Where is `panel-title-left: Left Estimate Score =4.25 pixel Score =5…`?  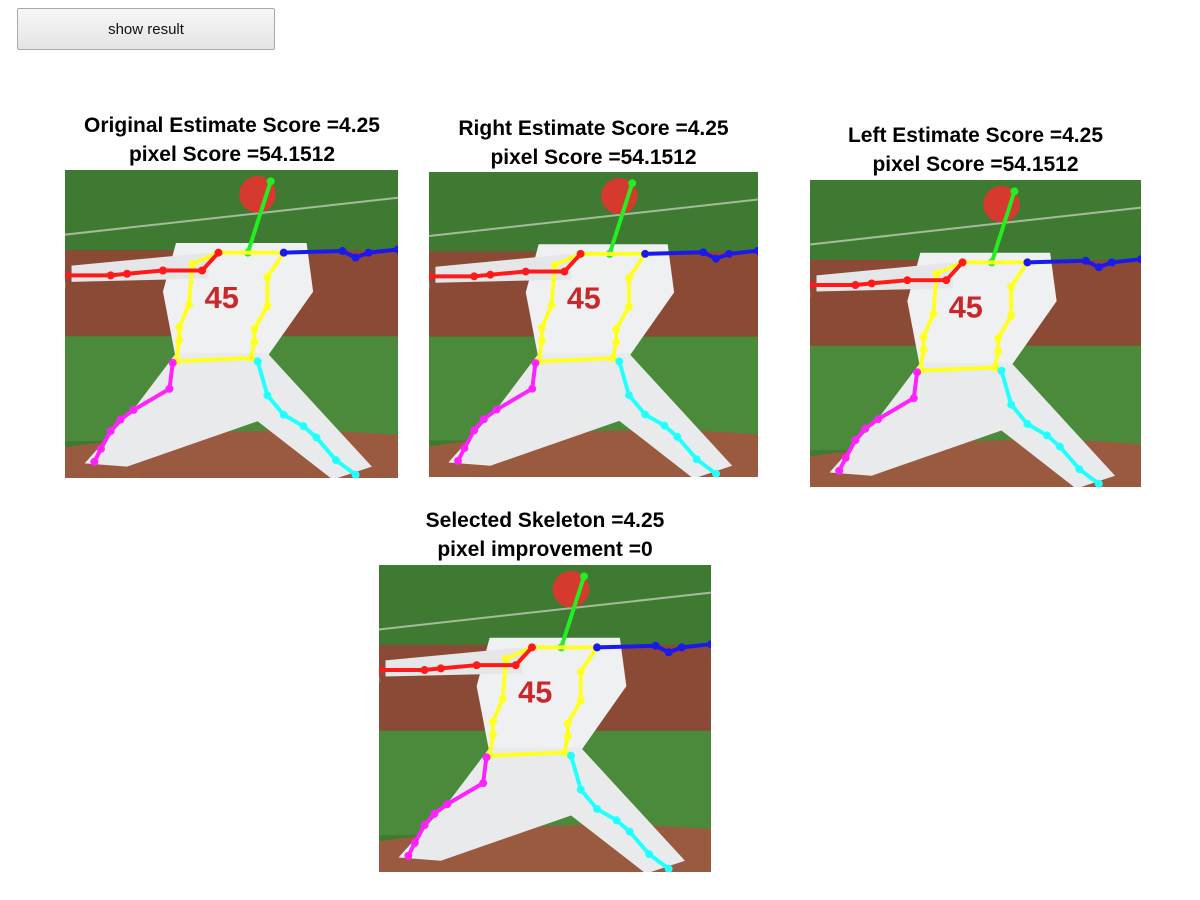
panel-title-left: Left Estimate Score =4.25 pixel Score =5… is located at coordinates (975, 150).